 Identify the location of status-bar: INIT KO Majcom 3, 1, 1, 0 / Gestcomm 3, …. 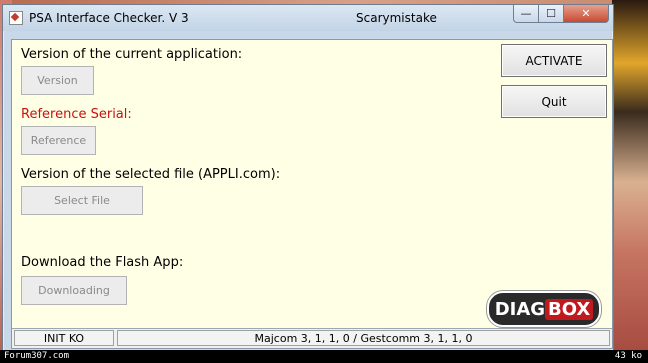
(312, 338).